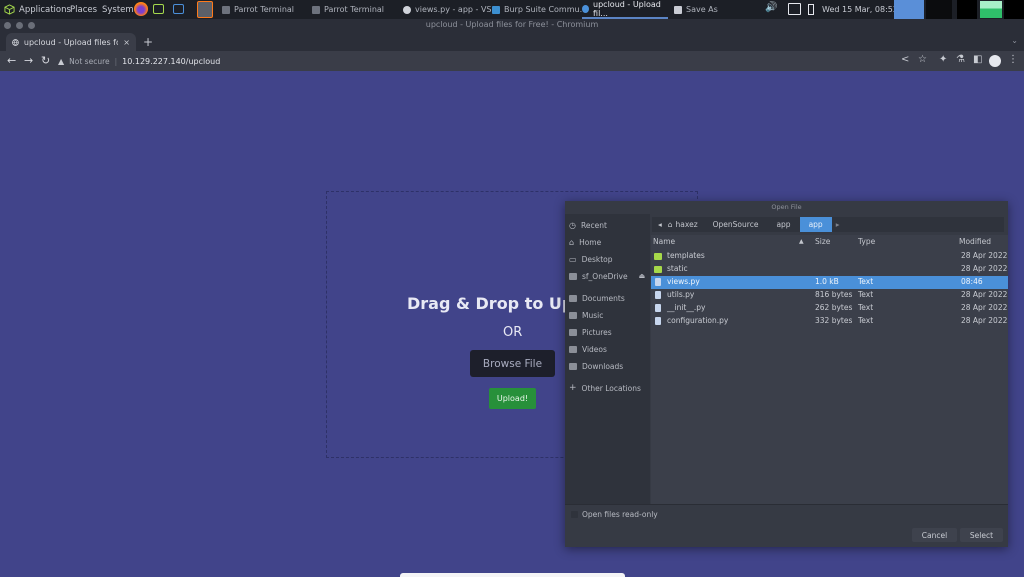  I want to click on place-recent: ◷ Recent, so click(588, 225).